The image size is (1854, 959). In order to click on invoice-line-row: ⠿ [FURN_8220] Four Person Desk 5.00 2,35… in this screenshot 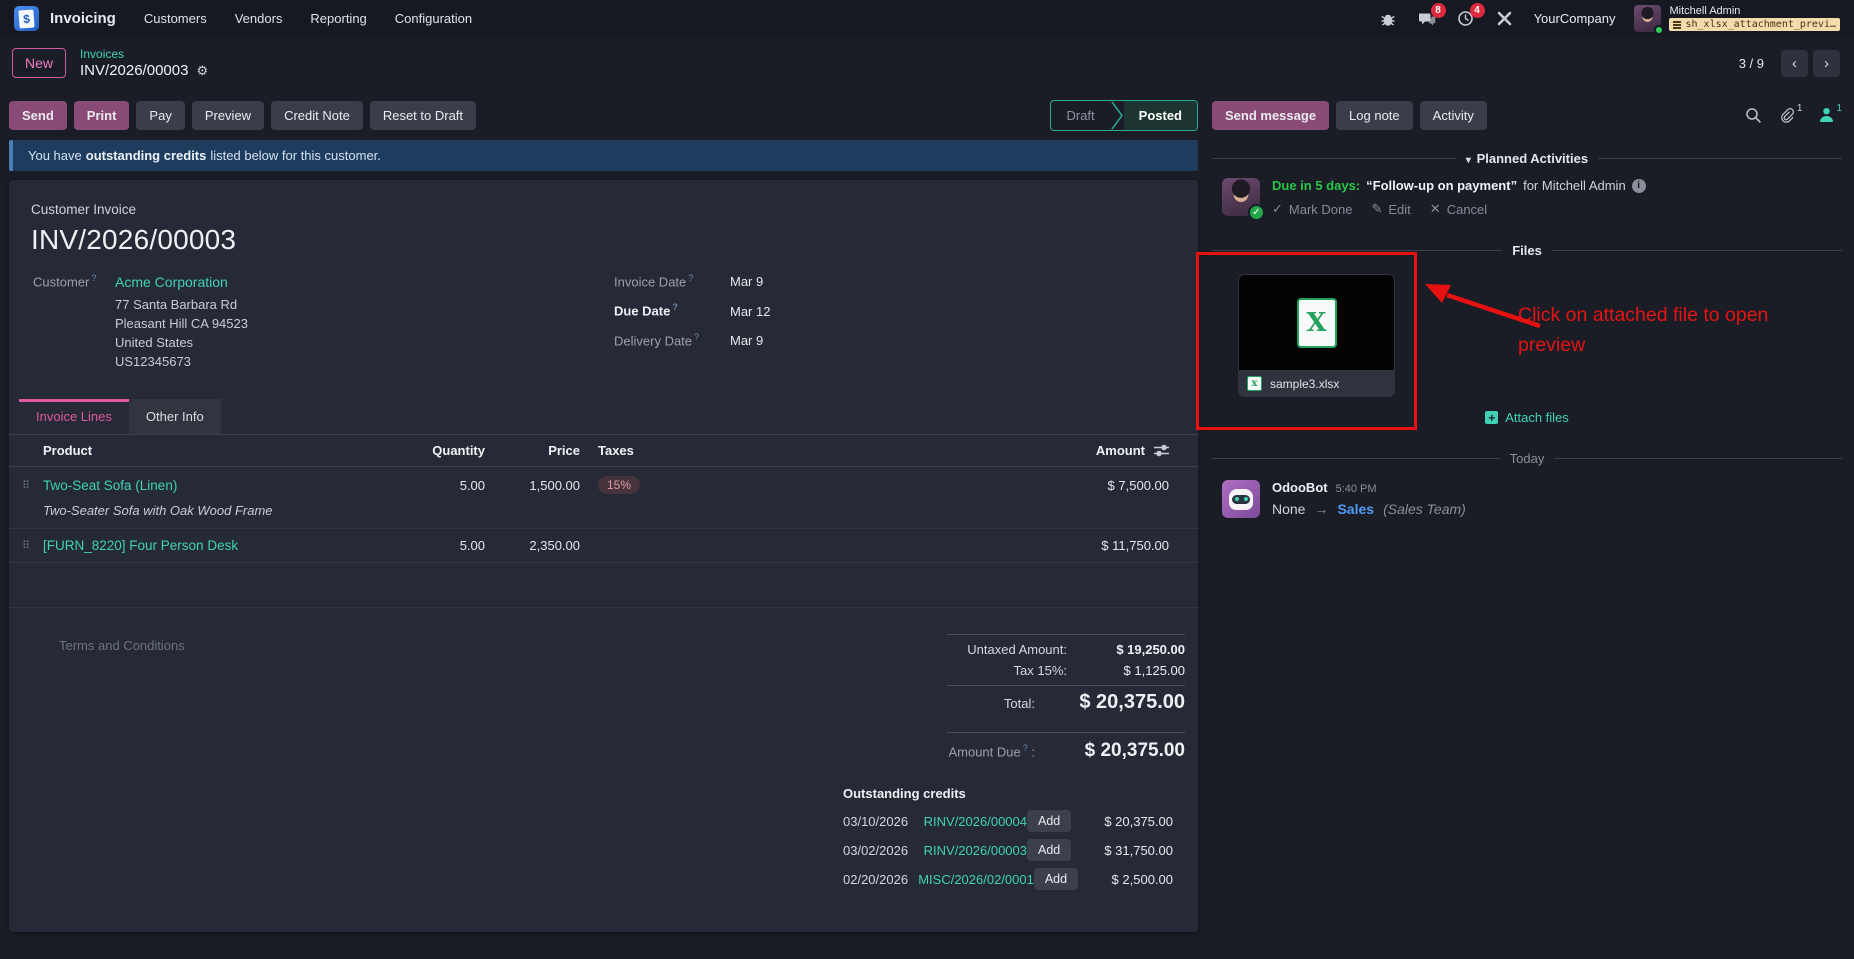, I will do `click(603, 546)`.